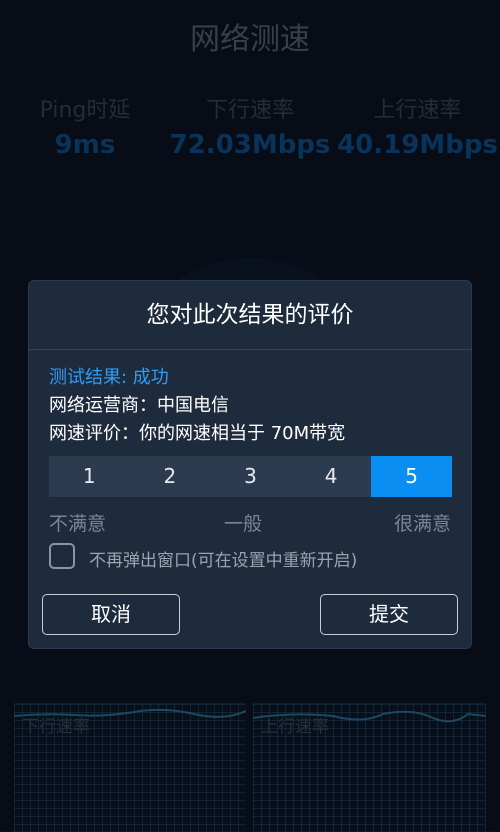 The image size is (500, 832). Describe the element at coordinates (223, 558) in the screenshot. I see `dont-show-again-label: 不再弹出窗口(可在设置中重新开启)` at that location.